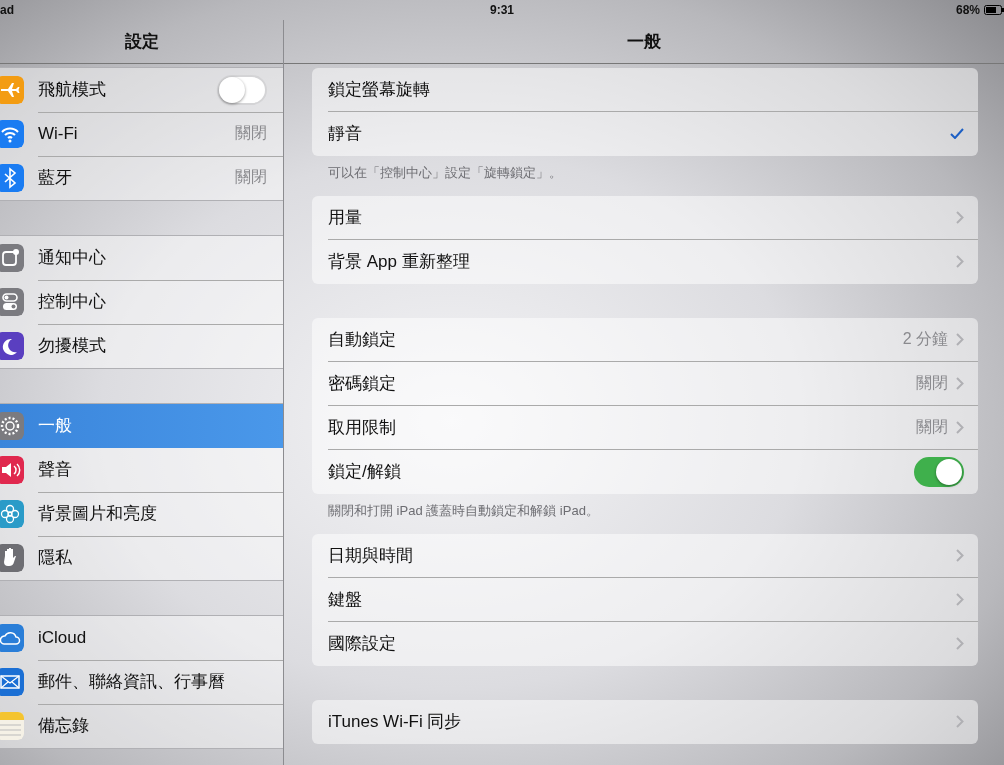  Describe the element at coordinates (7, 10) in the screenshot. I see `device-name: ad` at that location.